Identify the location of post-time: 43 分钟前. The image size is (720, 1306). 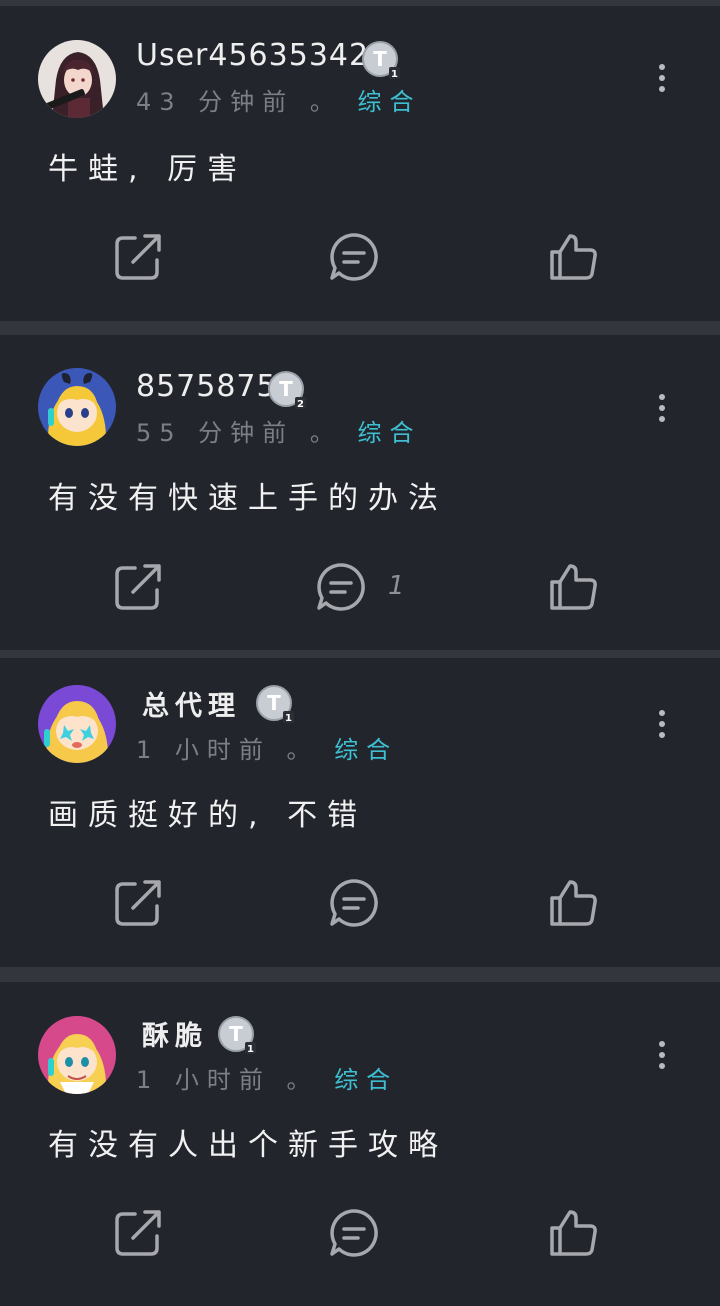
(215, 102).